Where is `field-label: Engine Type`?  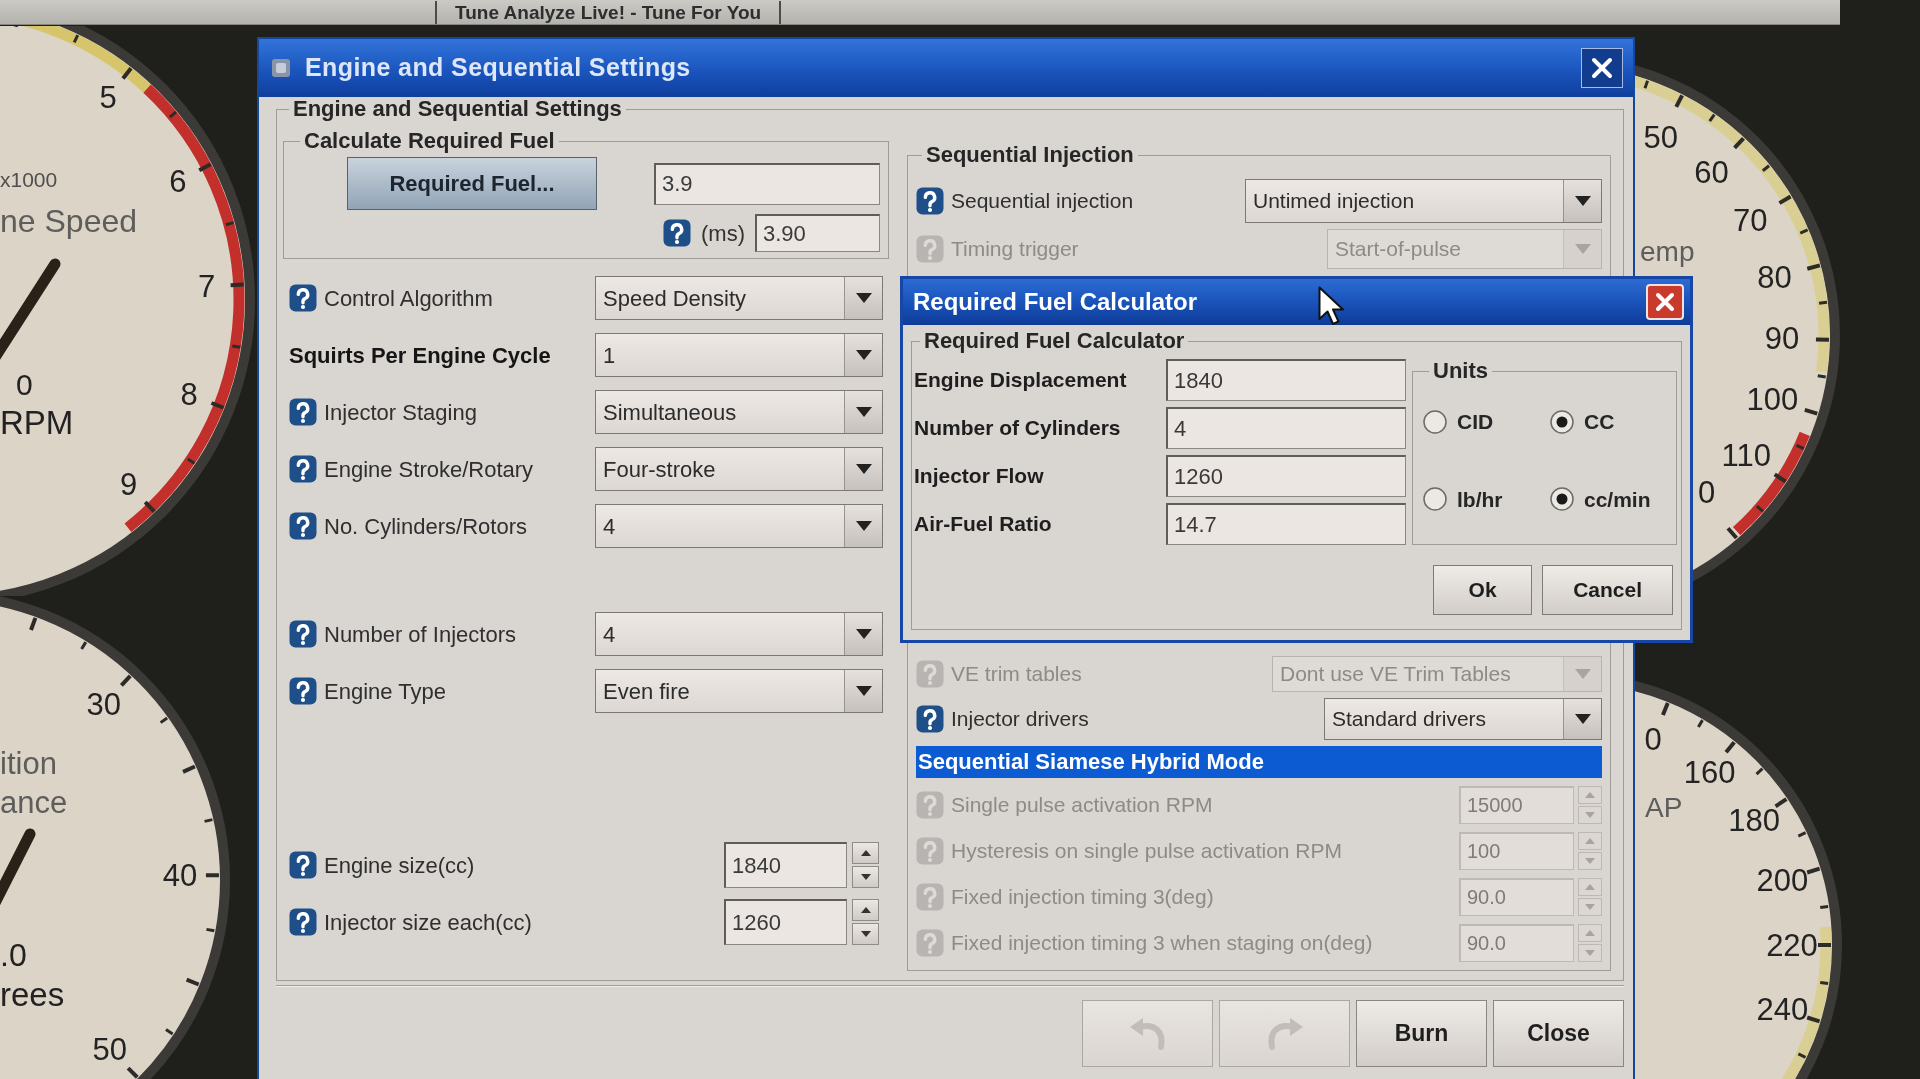 field-label: Engine Type is located at coordinates (385, 691).